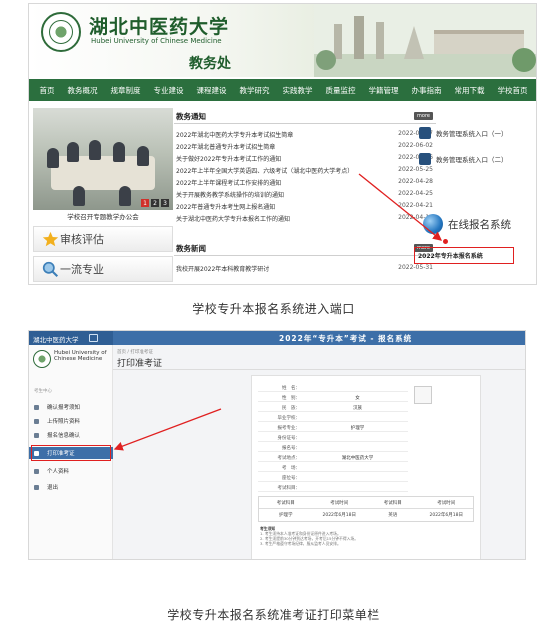 This screenshot has height=630, width=547. I want to click on caption-2: 学校专升本报名系统准考证打印菜单栏, so click(273, 615).